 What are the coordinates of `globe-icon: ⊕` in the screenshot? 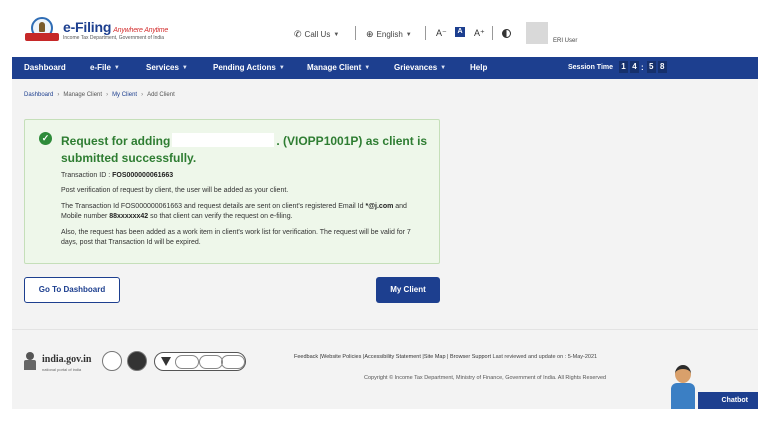 It's located at (370, 34).